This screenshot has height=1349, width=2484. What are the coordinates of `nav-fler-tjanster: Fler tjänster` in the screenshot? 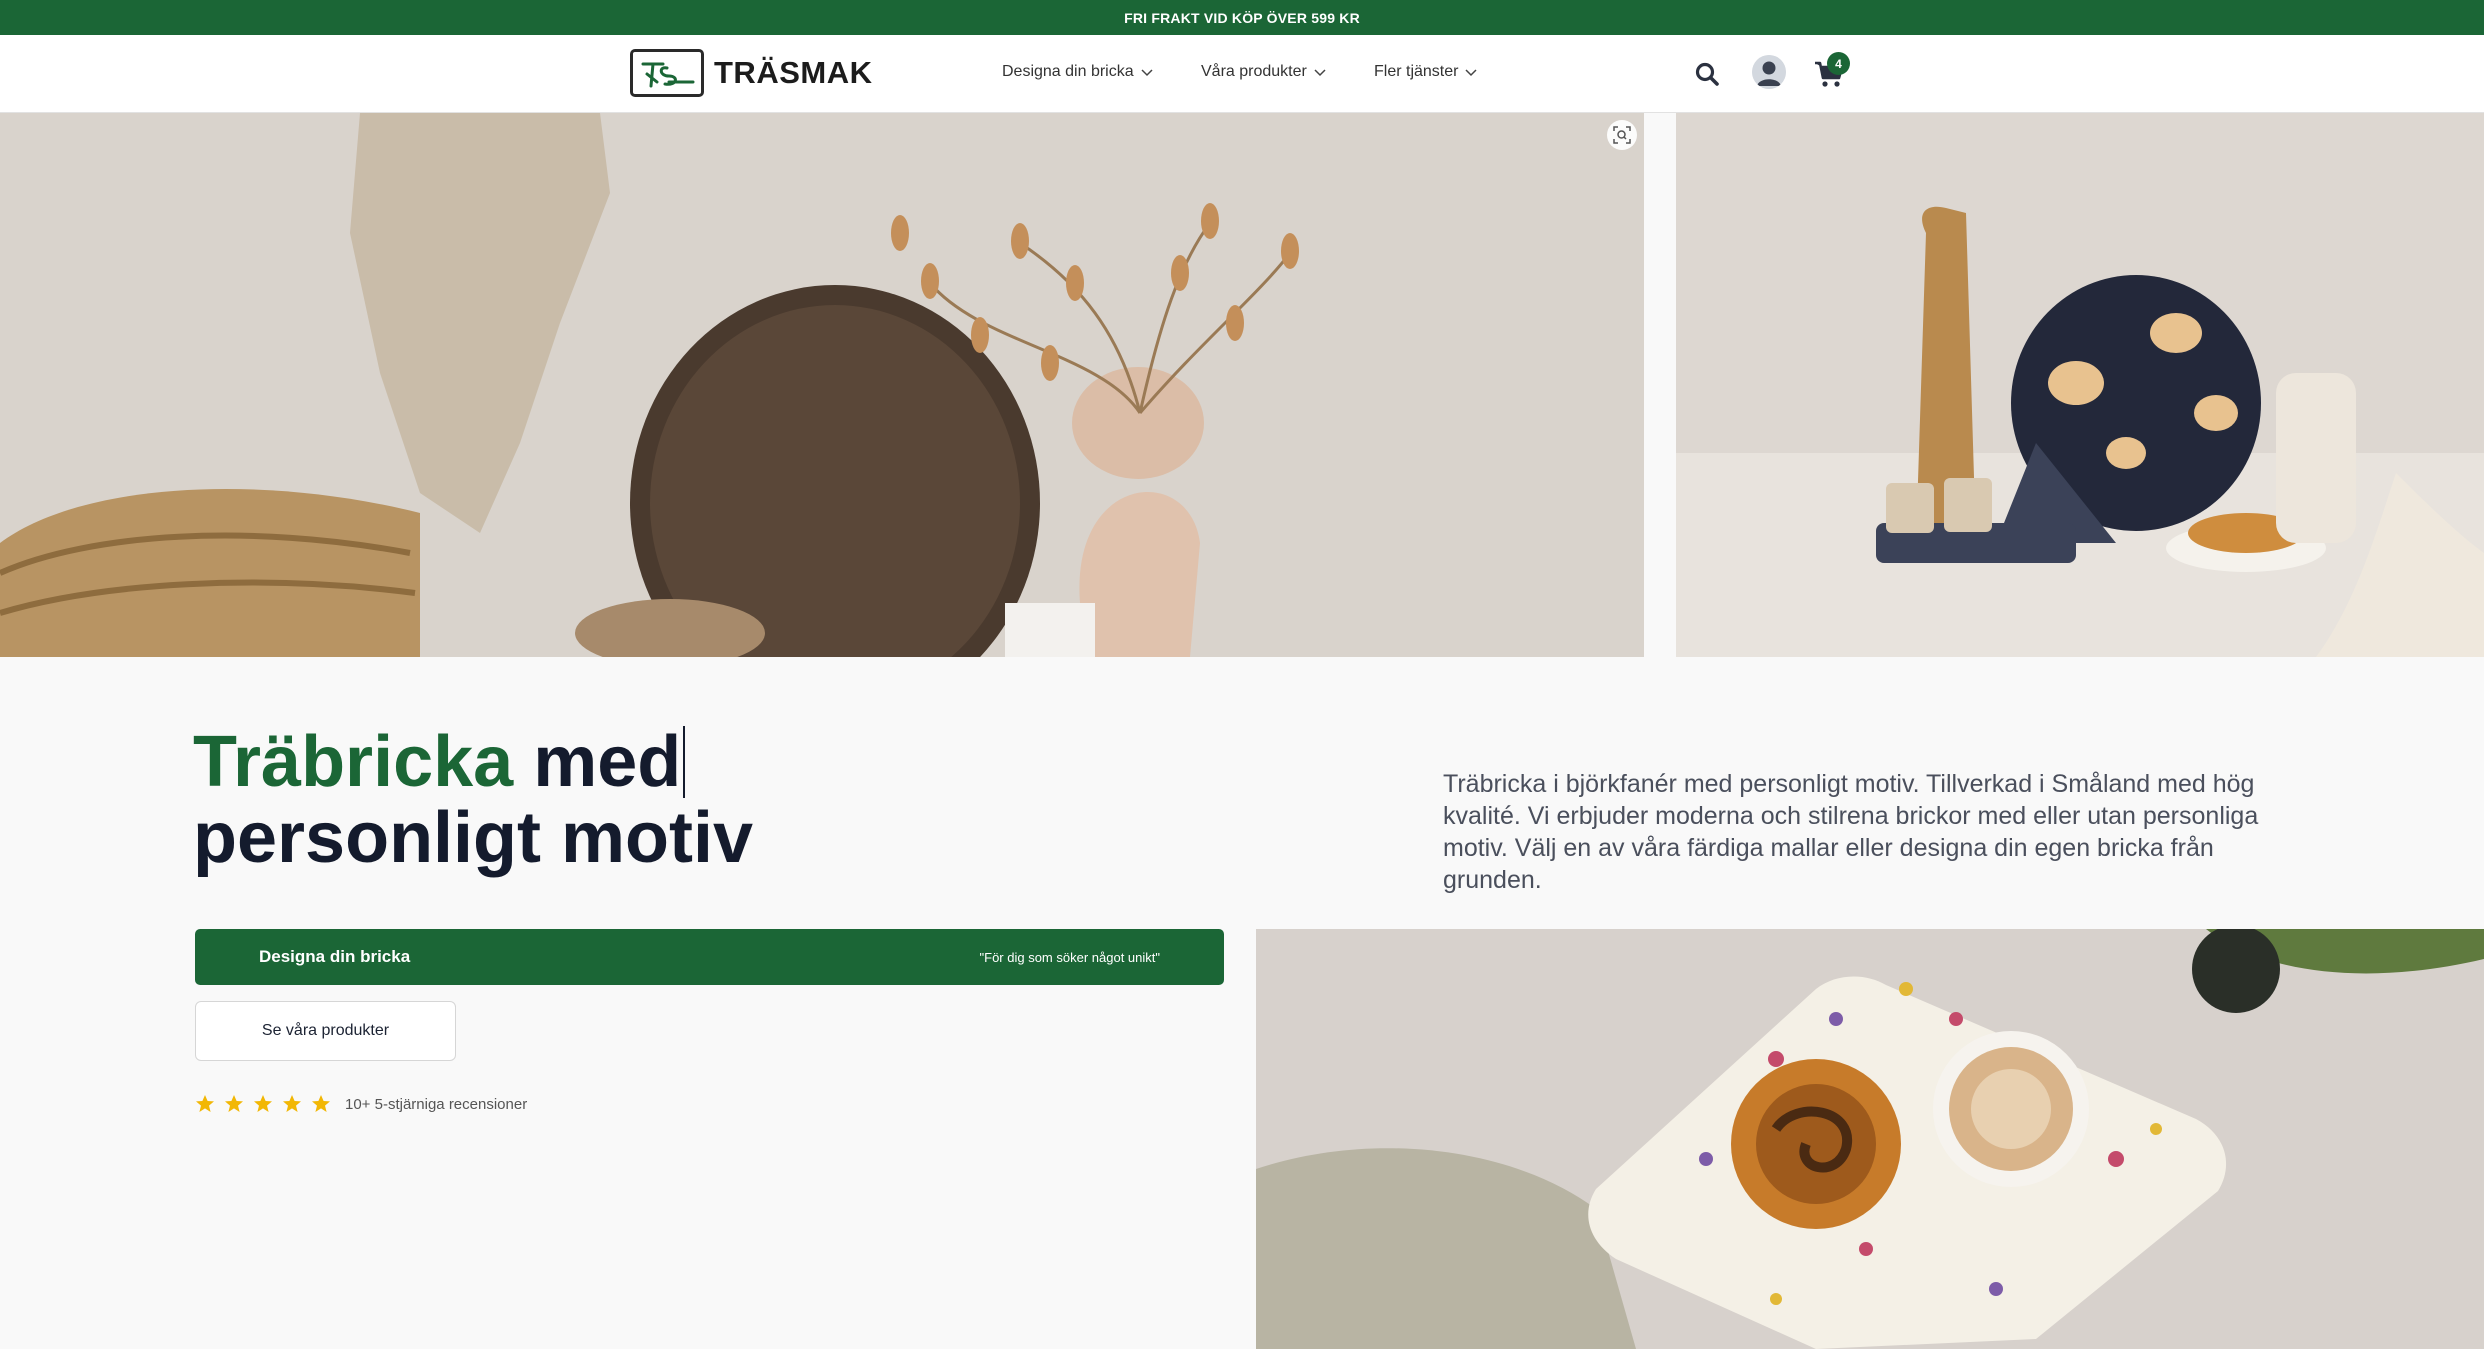 It's located at (1426, 72).